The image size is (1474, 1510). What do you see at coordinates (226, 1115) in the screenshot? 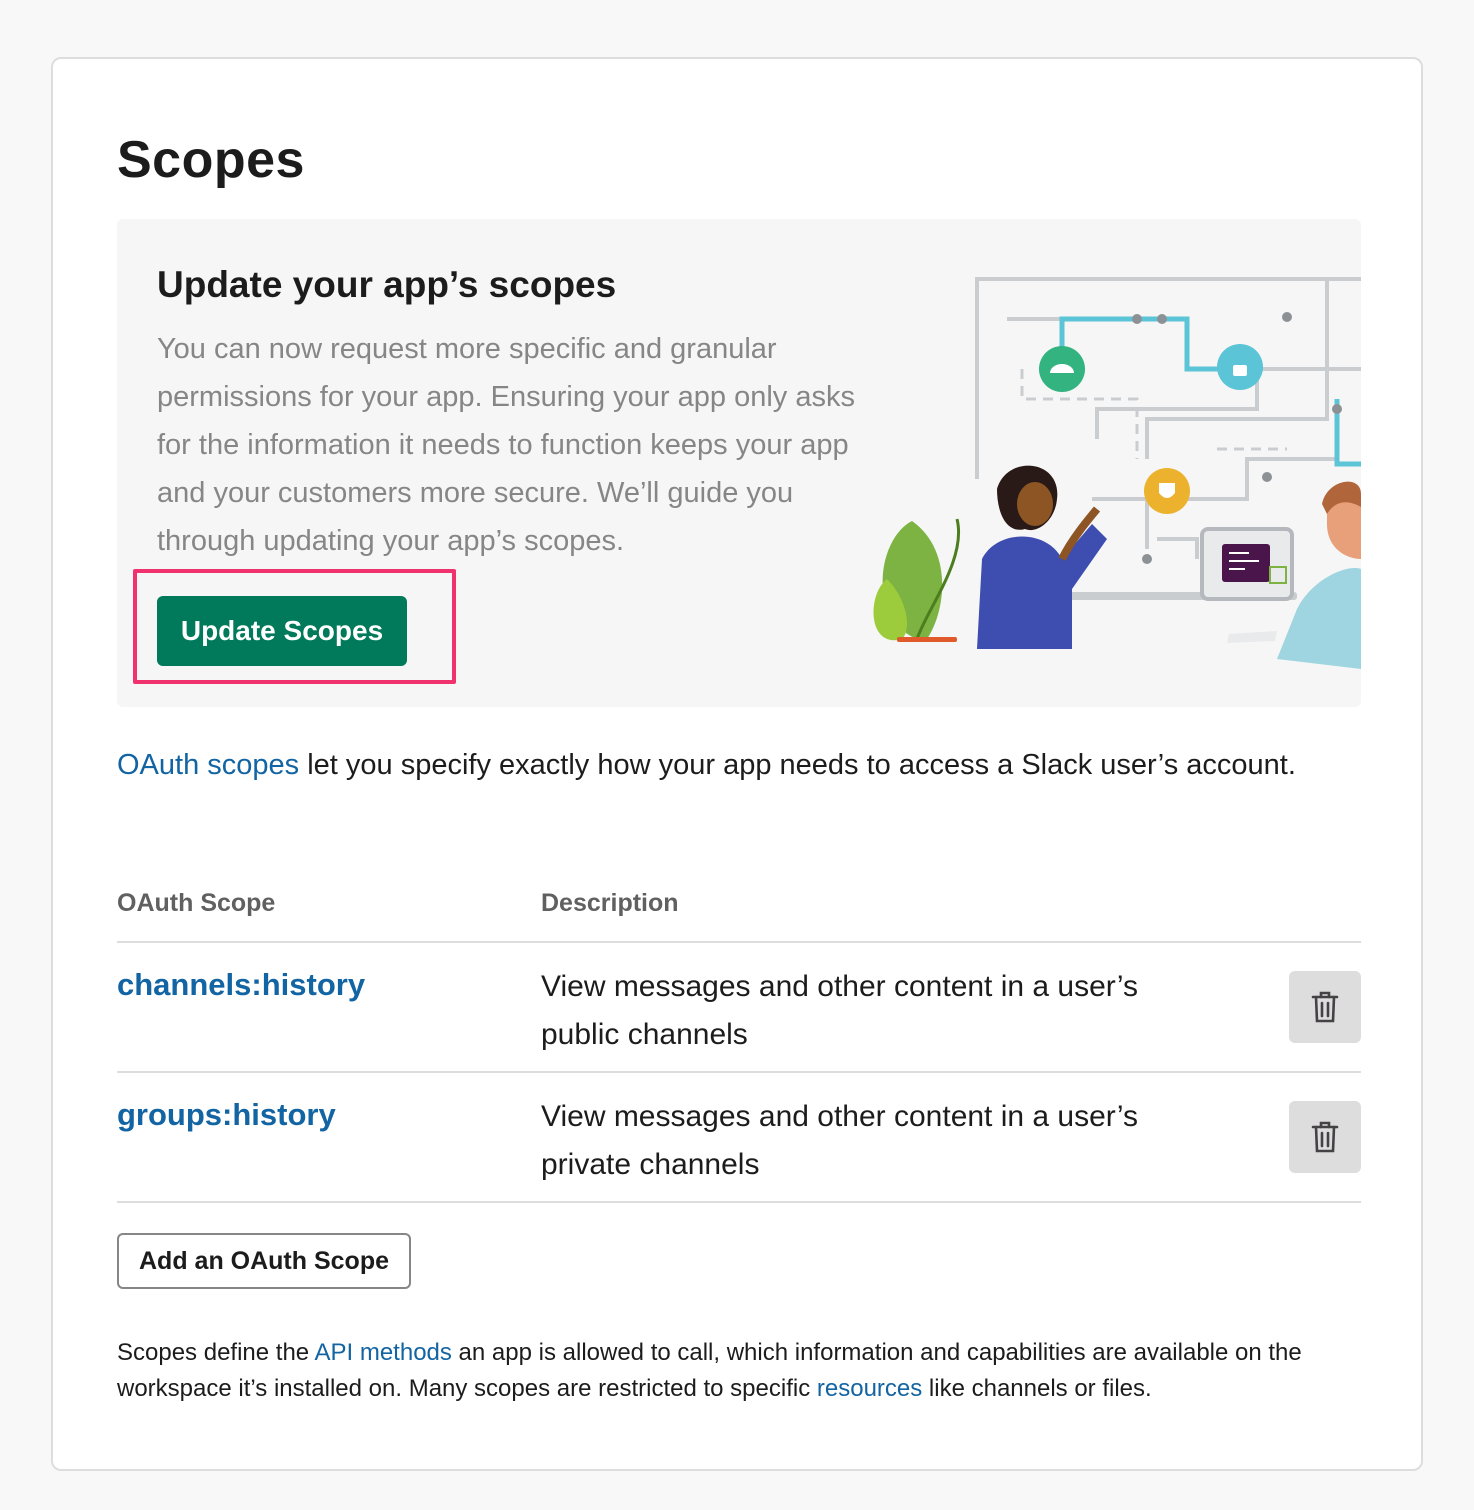
I see `scope-name-link: groups:history` at bounding box center [226, 1115].